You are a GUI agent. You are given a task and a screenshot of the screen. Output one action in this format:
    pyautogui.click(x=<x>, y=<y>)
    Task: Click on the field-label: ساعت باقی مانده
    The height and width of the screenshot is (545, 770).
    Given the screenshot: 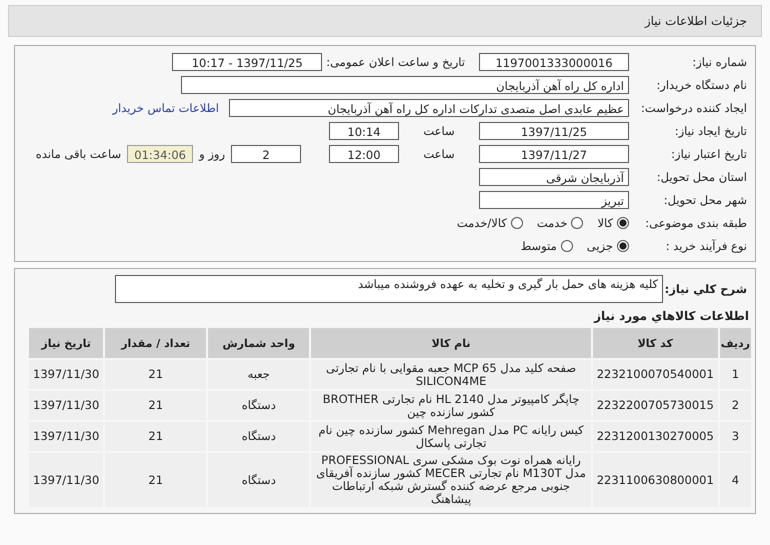 What is the action you would take?
    pyautogui.click(x=79, y=153)
    